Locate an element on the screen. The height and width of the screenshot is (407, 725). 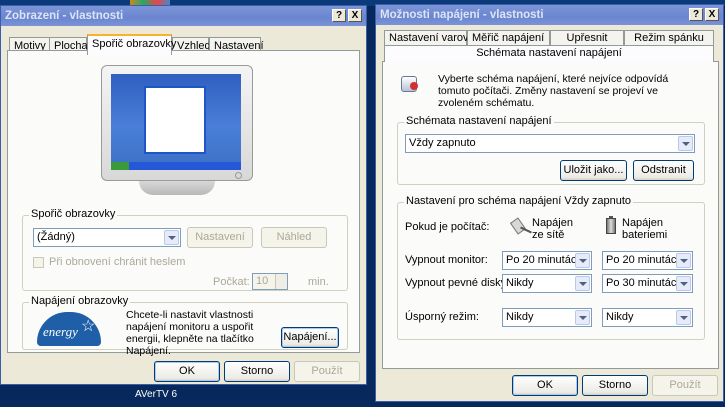
standby-dc-value: Nikdy is located at coordinates (620, 317).